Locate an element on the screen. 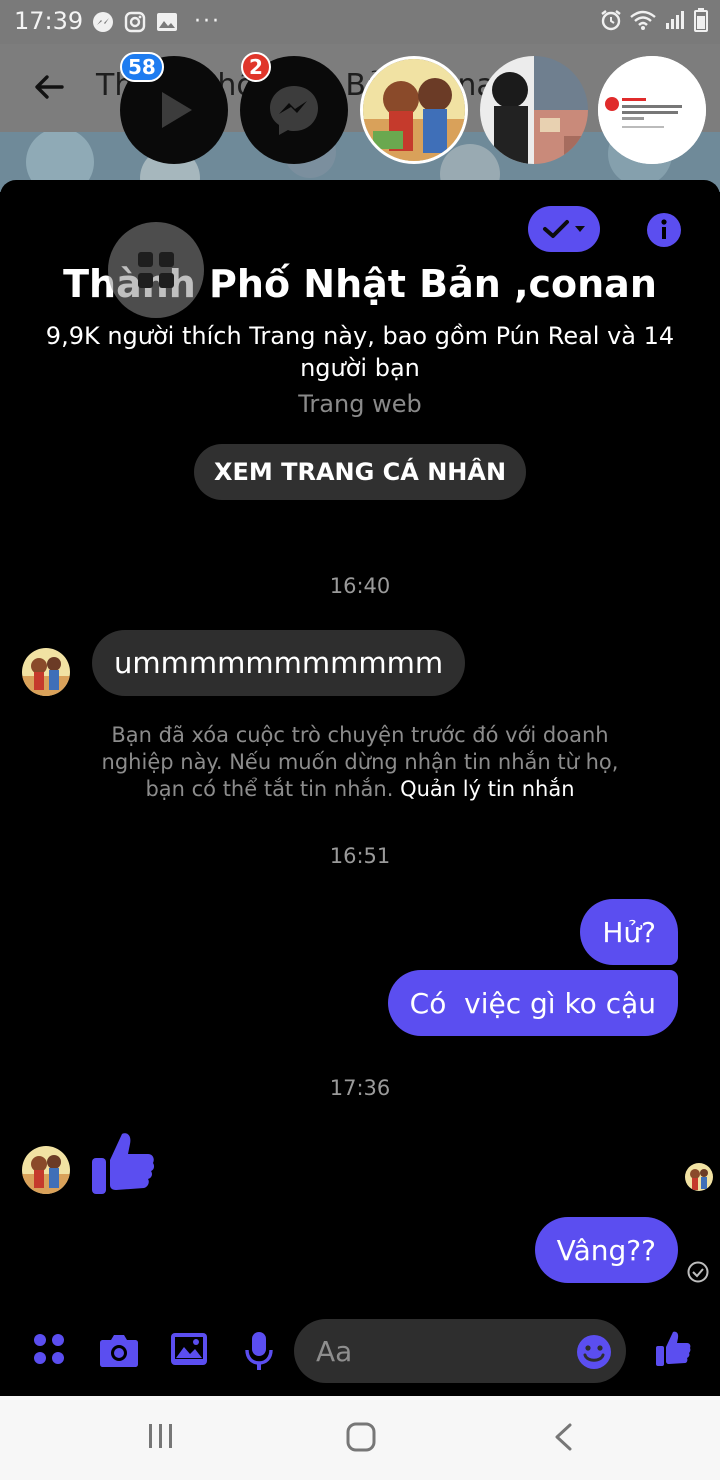  messenger-notification-icon is located at coordinates (103, 21).